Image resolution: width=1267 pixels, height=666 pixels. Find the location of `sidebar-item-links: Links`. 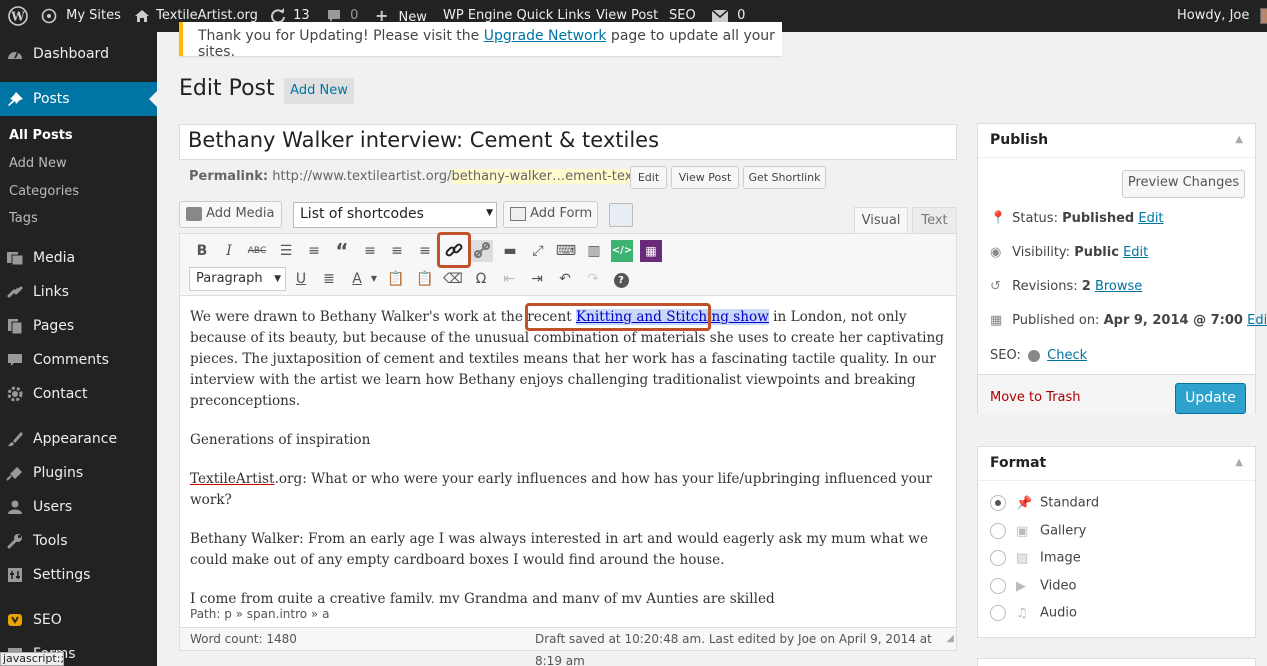

sidebar-item-links: Links is located at coordinates (78, 292).